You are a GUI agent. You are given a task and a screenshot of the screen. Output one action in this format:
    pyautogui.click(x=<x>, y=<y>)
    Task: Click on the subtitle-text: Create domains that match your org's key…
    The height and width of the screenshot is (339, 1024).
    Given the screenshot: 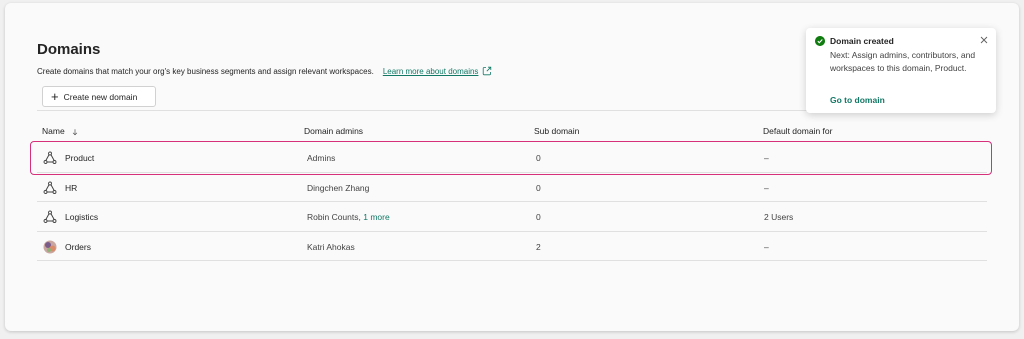 What is the action you would take?
    pyautogui.click(x=205, y=71)
    